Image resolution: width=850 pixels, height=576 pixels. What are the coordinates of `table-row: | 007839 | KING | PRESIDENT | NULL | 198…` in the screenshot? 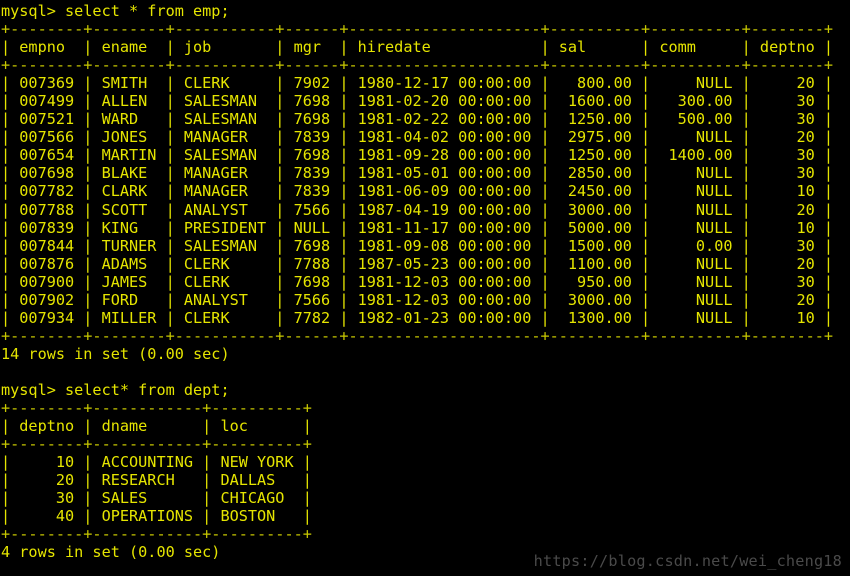 It's located at (417, 227).